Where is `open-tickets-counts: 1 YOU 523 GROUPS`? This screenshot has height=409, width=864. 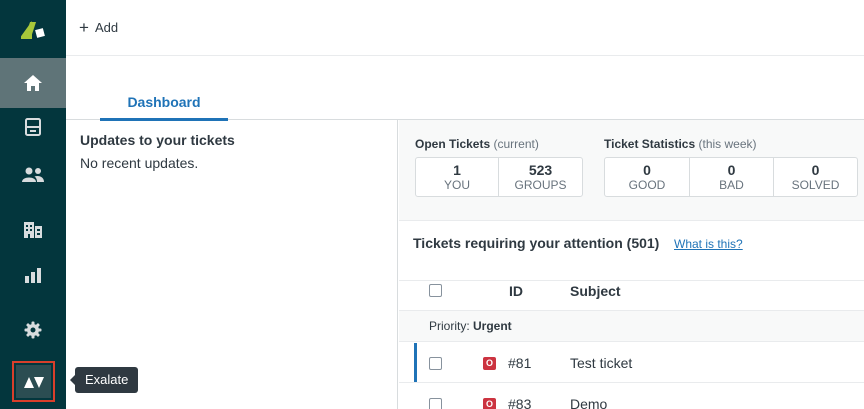
open-tickets-counts: 1 YOU 523 GROUPS is located at coordinates (499, 177).